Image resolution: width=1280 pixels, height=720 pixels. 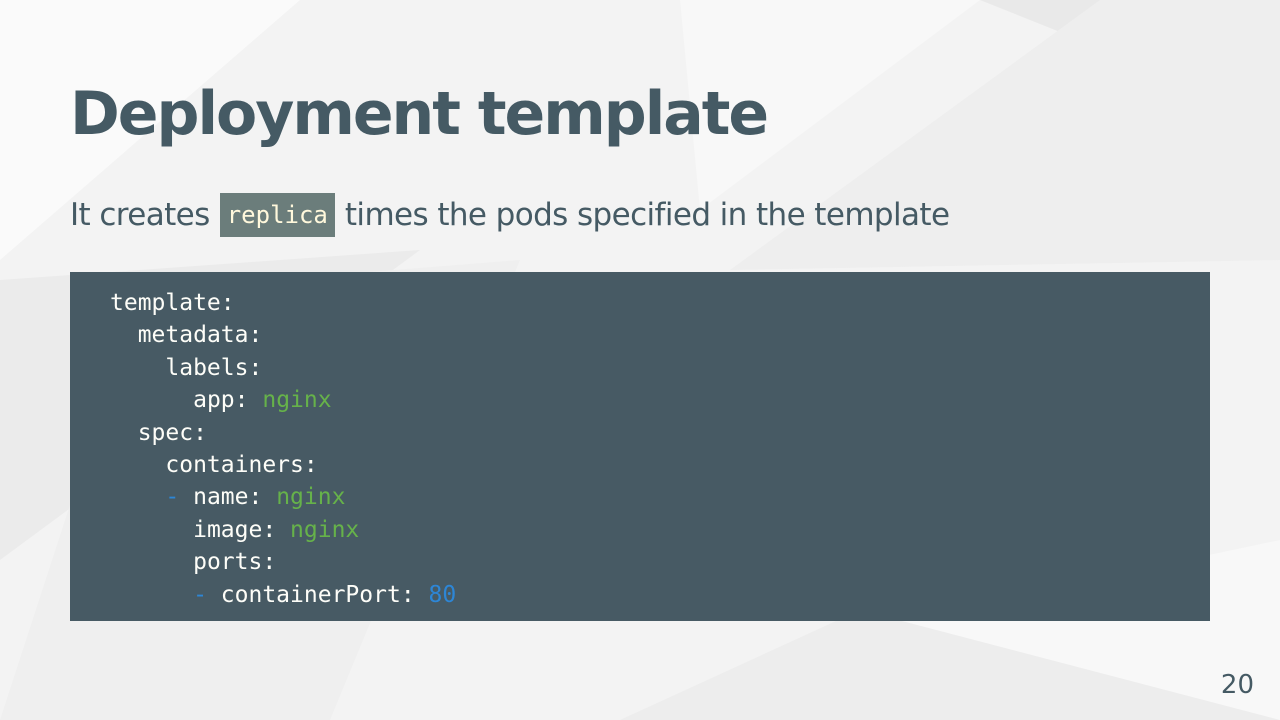 I want to click on code-key: app, so click(x=214, y=400).